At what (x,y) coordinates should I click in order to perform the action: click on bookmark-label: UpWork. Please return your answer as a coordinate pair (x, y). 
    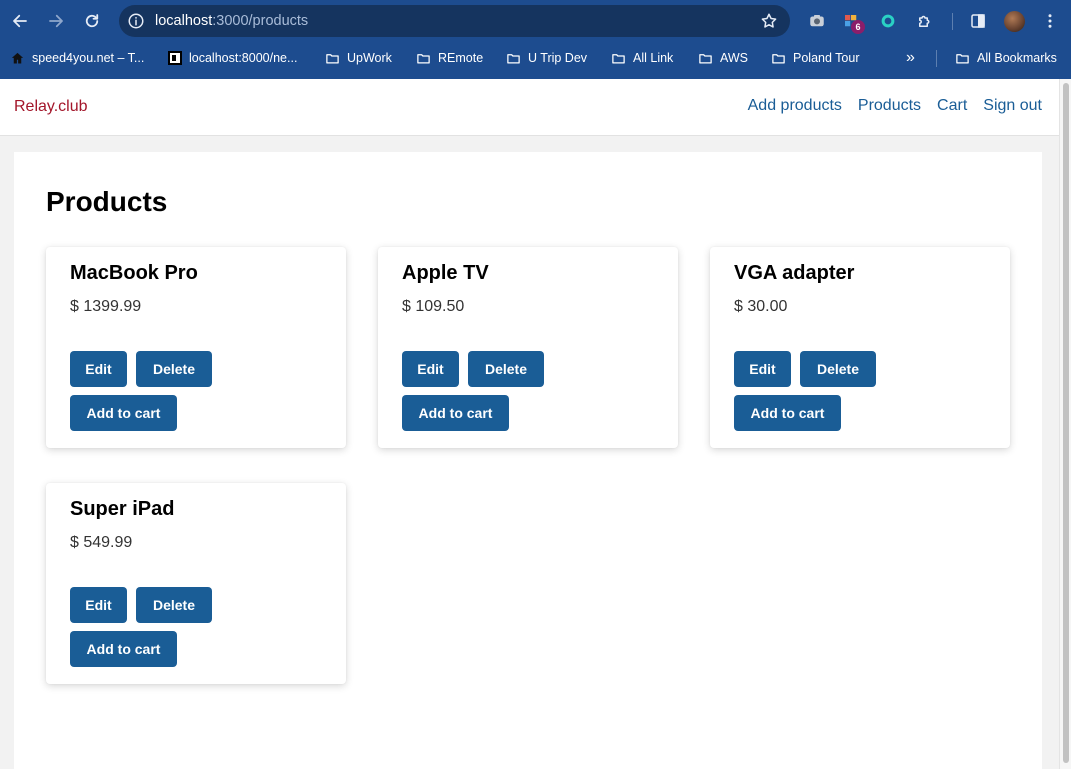
    Looking at the image, I should click on (369, 58).